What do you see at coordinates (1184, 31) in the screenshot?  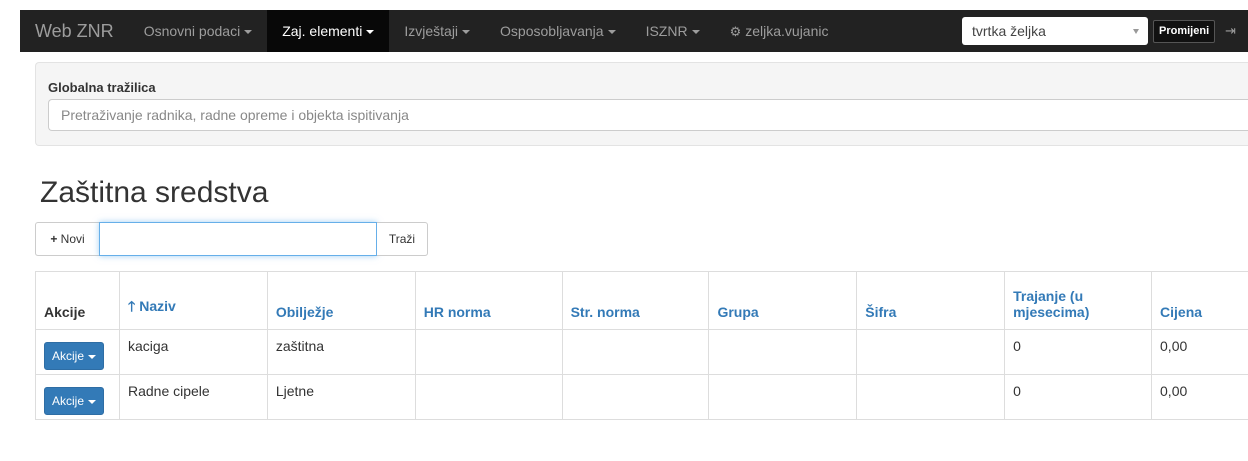 I see `change-company-button: Promijeni` at bounding box center [1184, 31].